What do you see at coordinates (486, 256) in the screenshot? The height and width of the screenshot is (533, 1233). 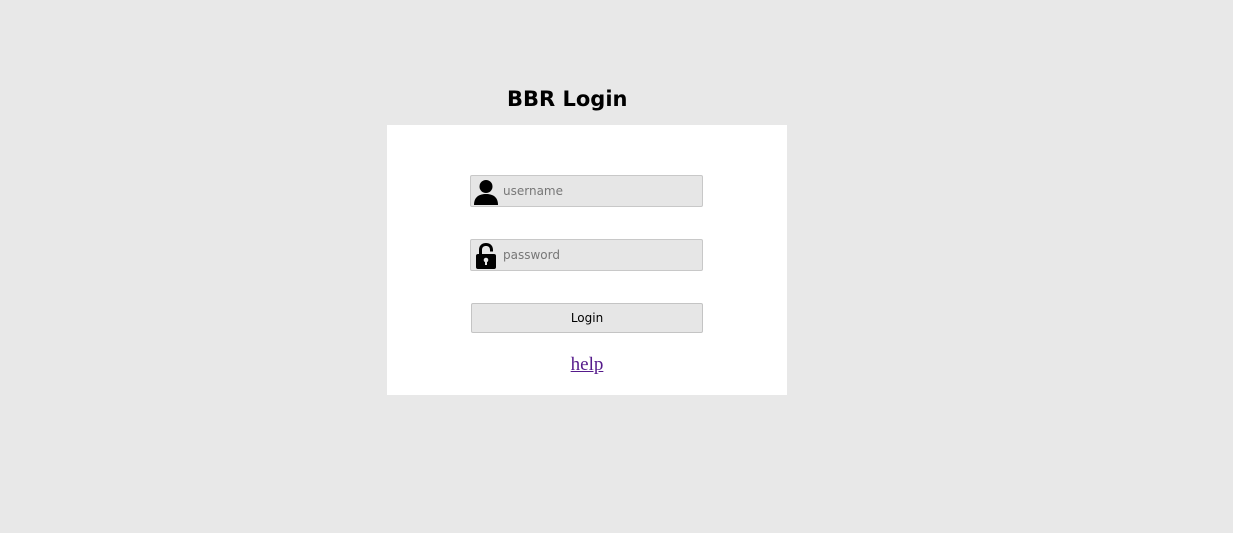 I see `unlocked-padlock-icon` at bounding box center [486, 256].